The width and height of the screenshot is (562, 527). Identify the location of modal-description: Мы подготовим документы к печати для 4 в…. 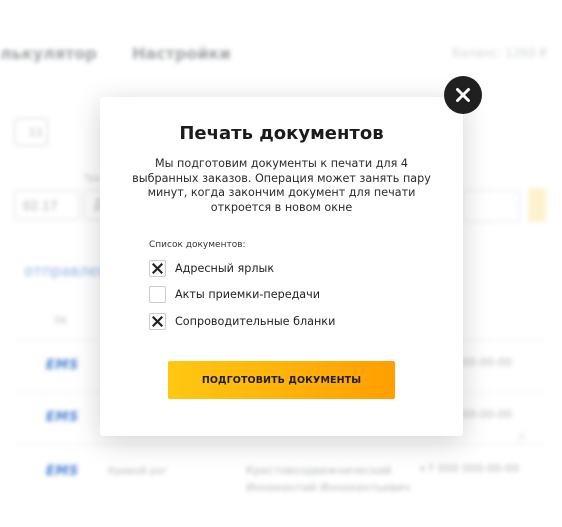
(281, 185).